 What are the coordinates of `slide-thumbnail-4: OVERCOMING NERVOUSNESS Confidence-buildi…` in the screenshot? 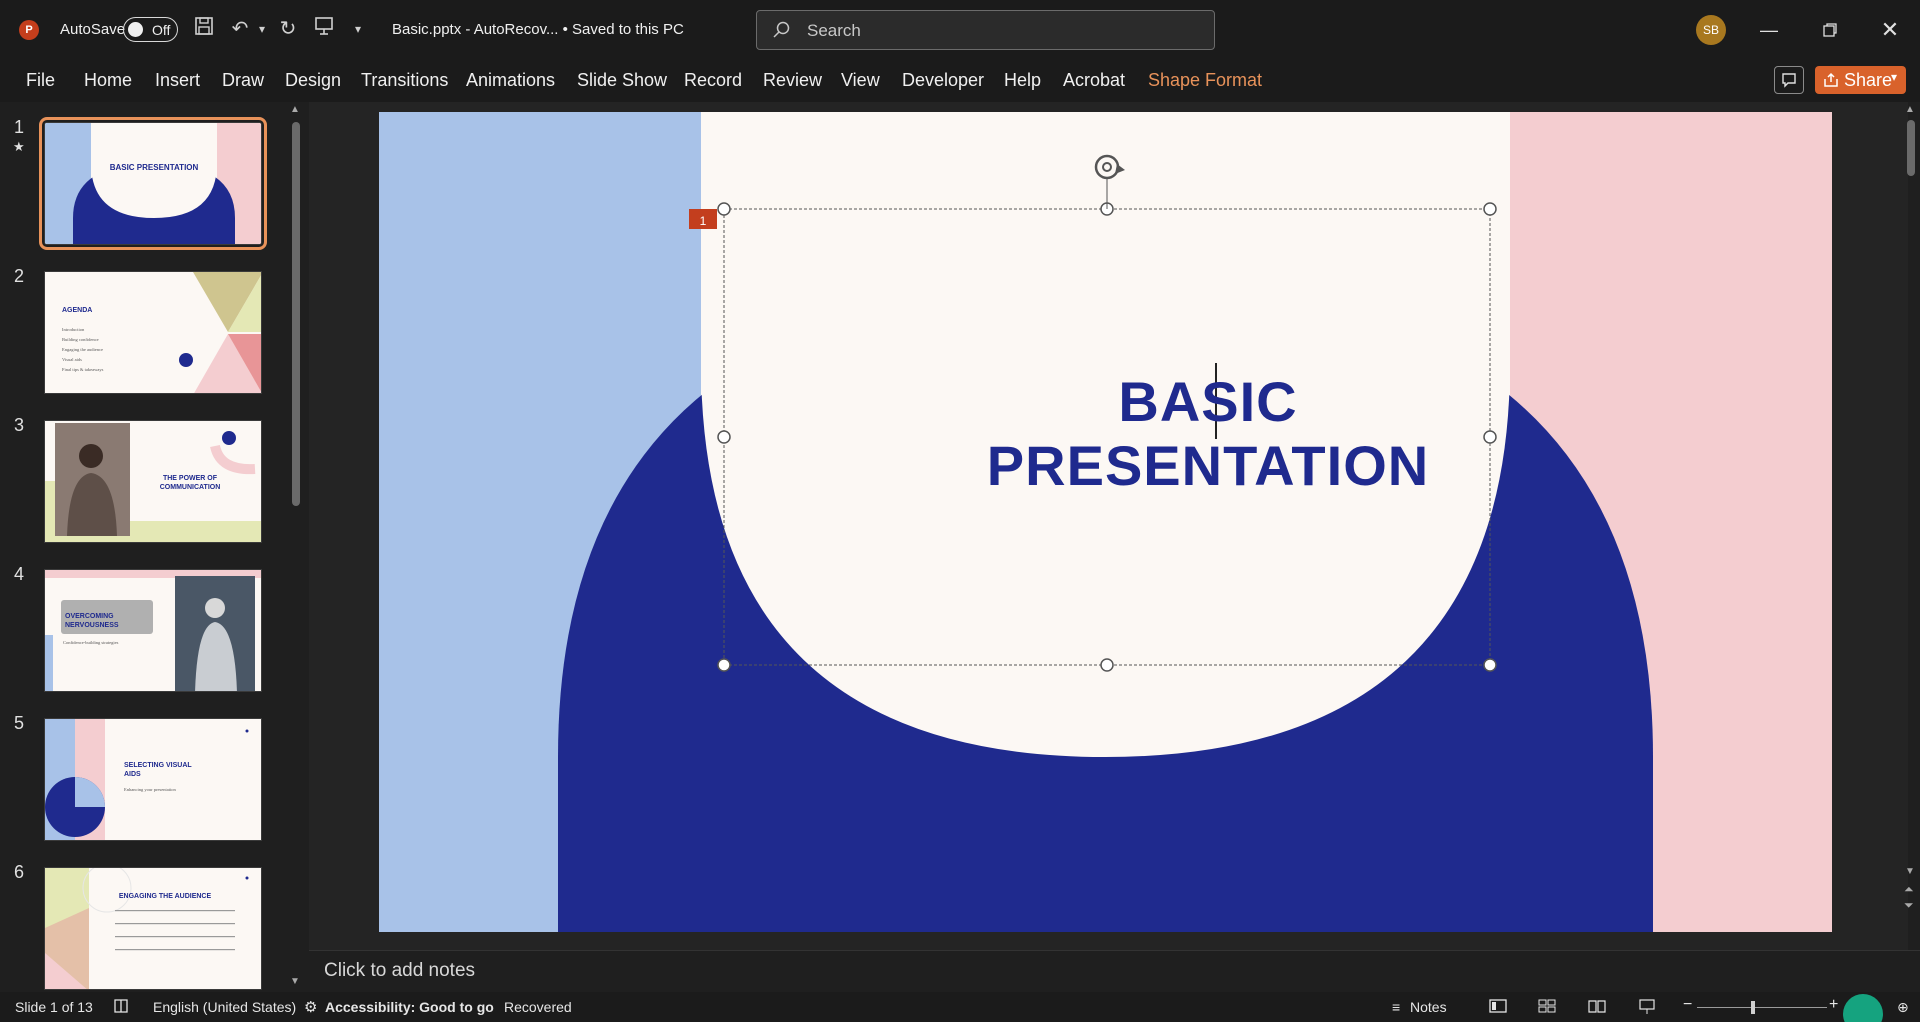 It's located at (153, 630).